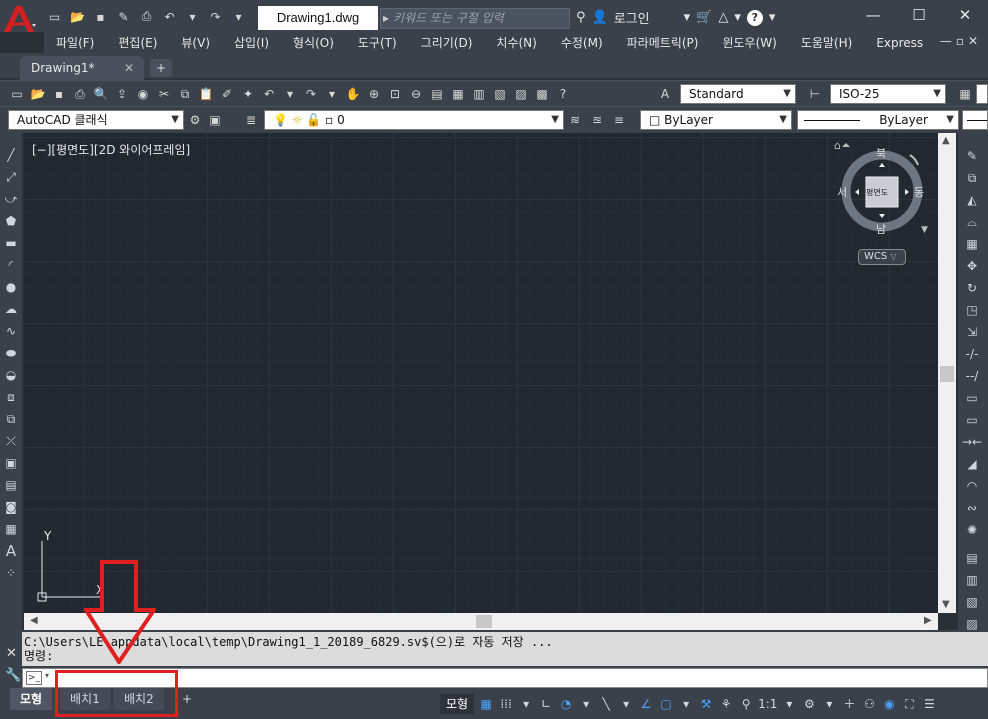 This screenshot has width=988, height=719. What do you see at coordinates (972, 332) in the screenshot?
I see `stretch-icon: ⇲` at bounding box center [972, 332].